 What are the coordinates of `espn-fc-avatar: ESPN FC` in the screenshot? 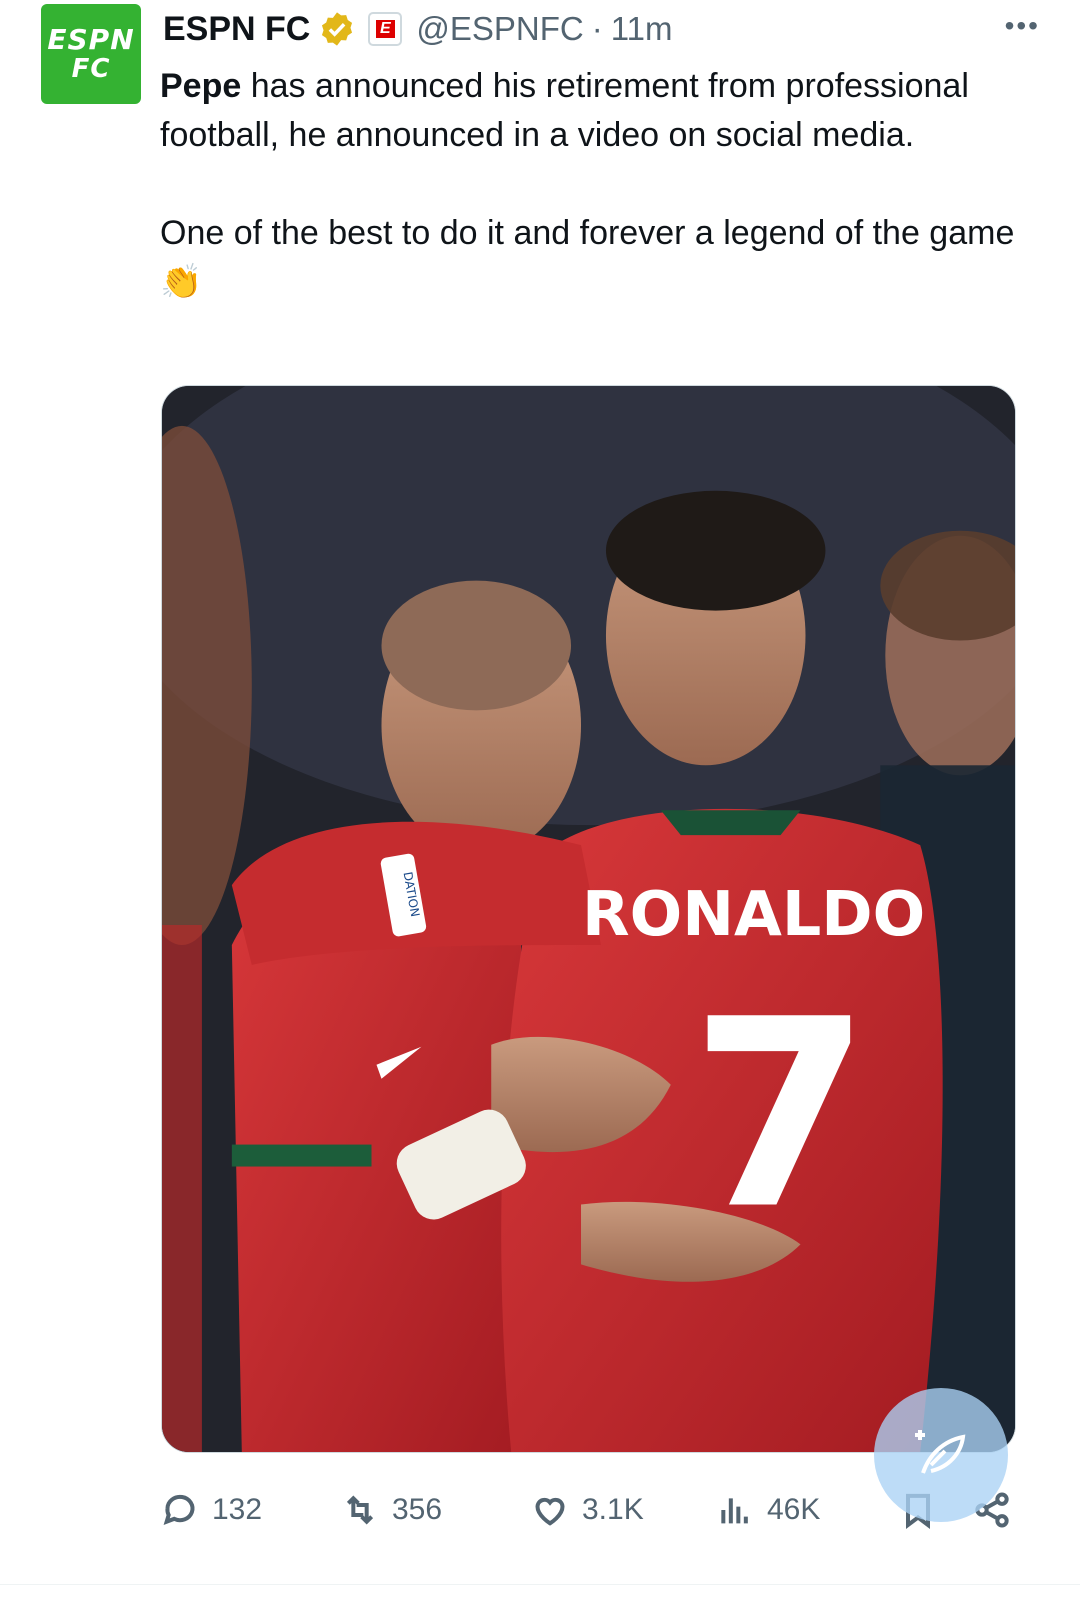 It's located at (91, 54).